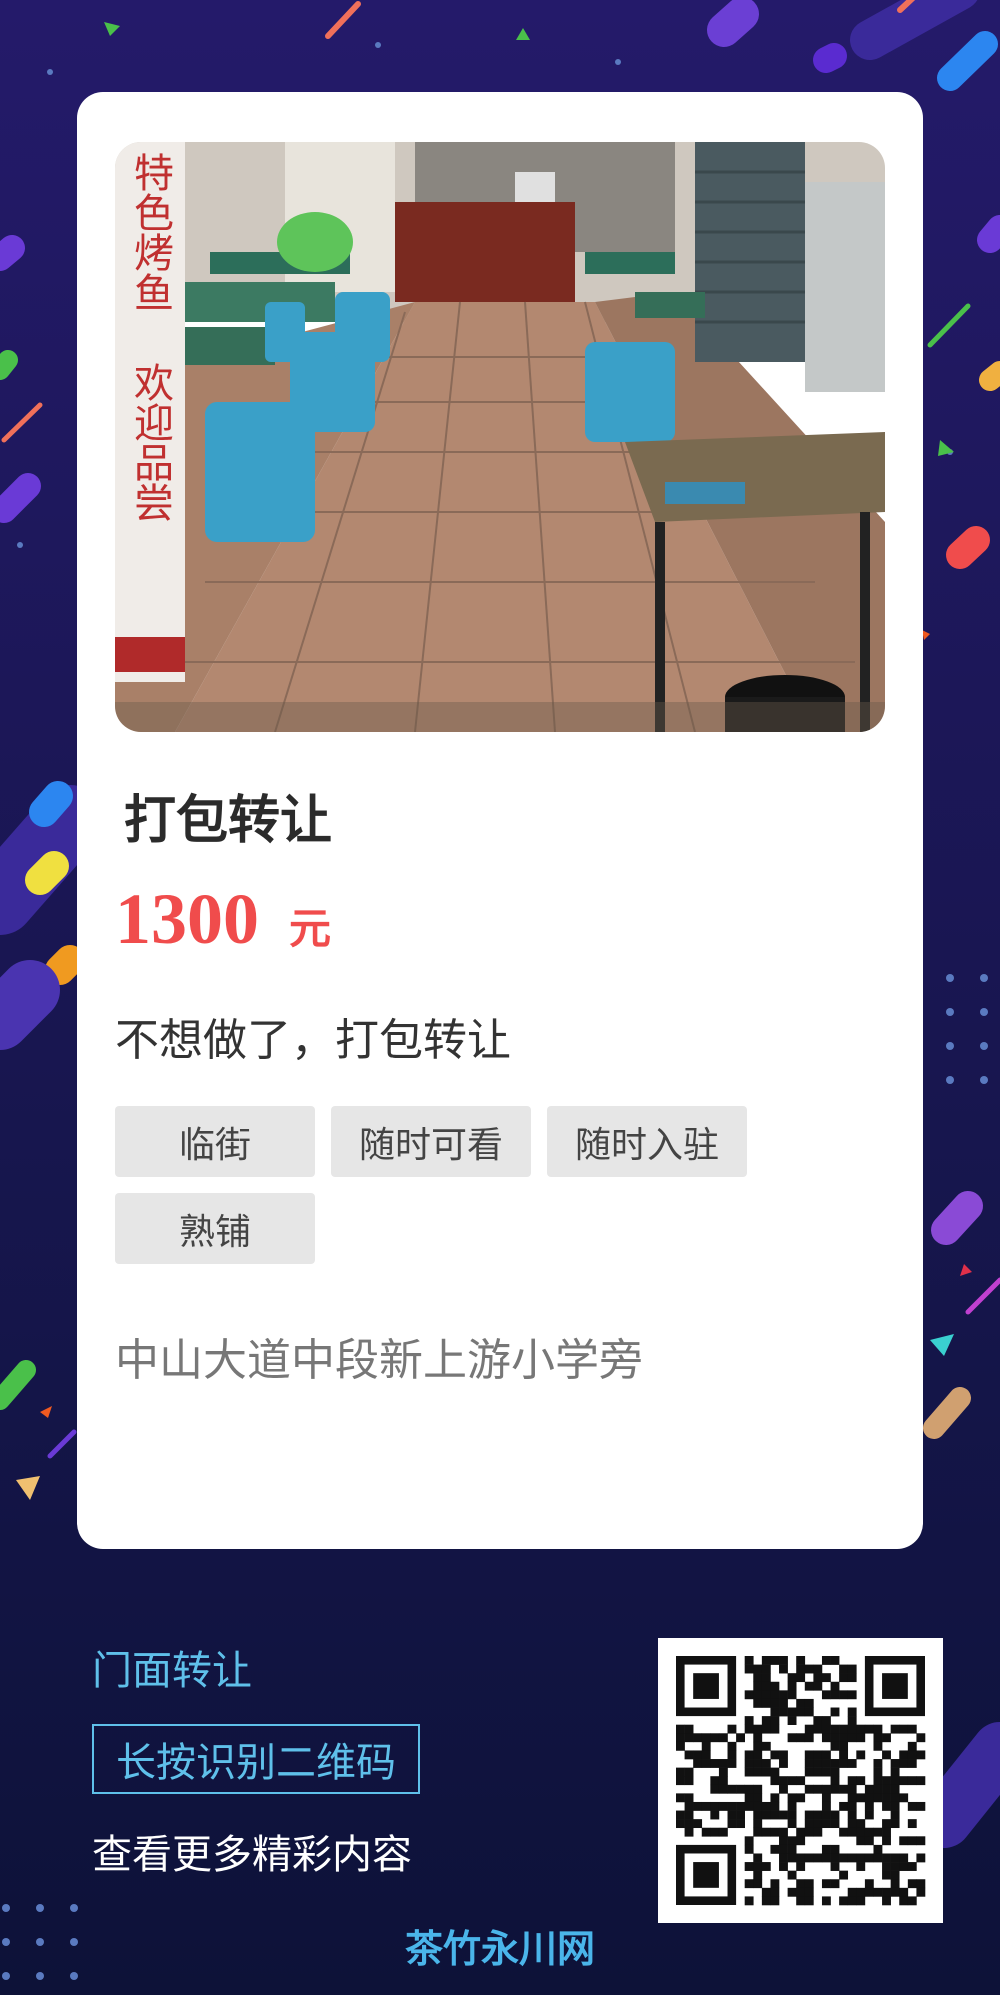 Image resolution: width=1000 pixels, height=1995 pixels. Describe the element at coordinates (172, 1671) in the screenshot. I see `footer-title: 门面转让` at that location.